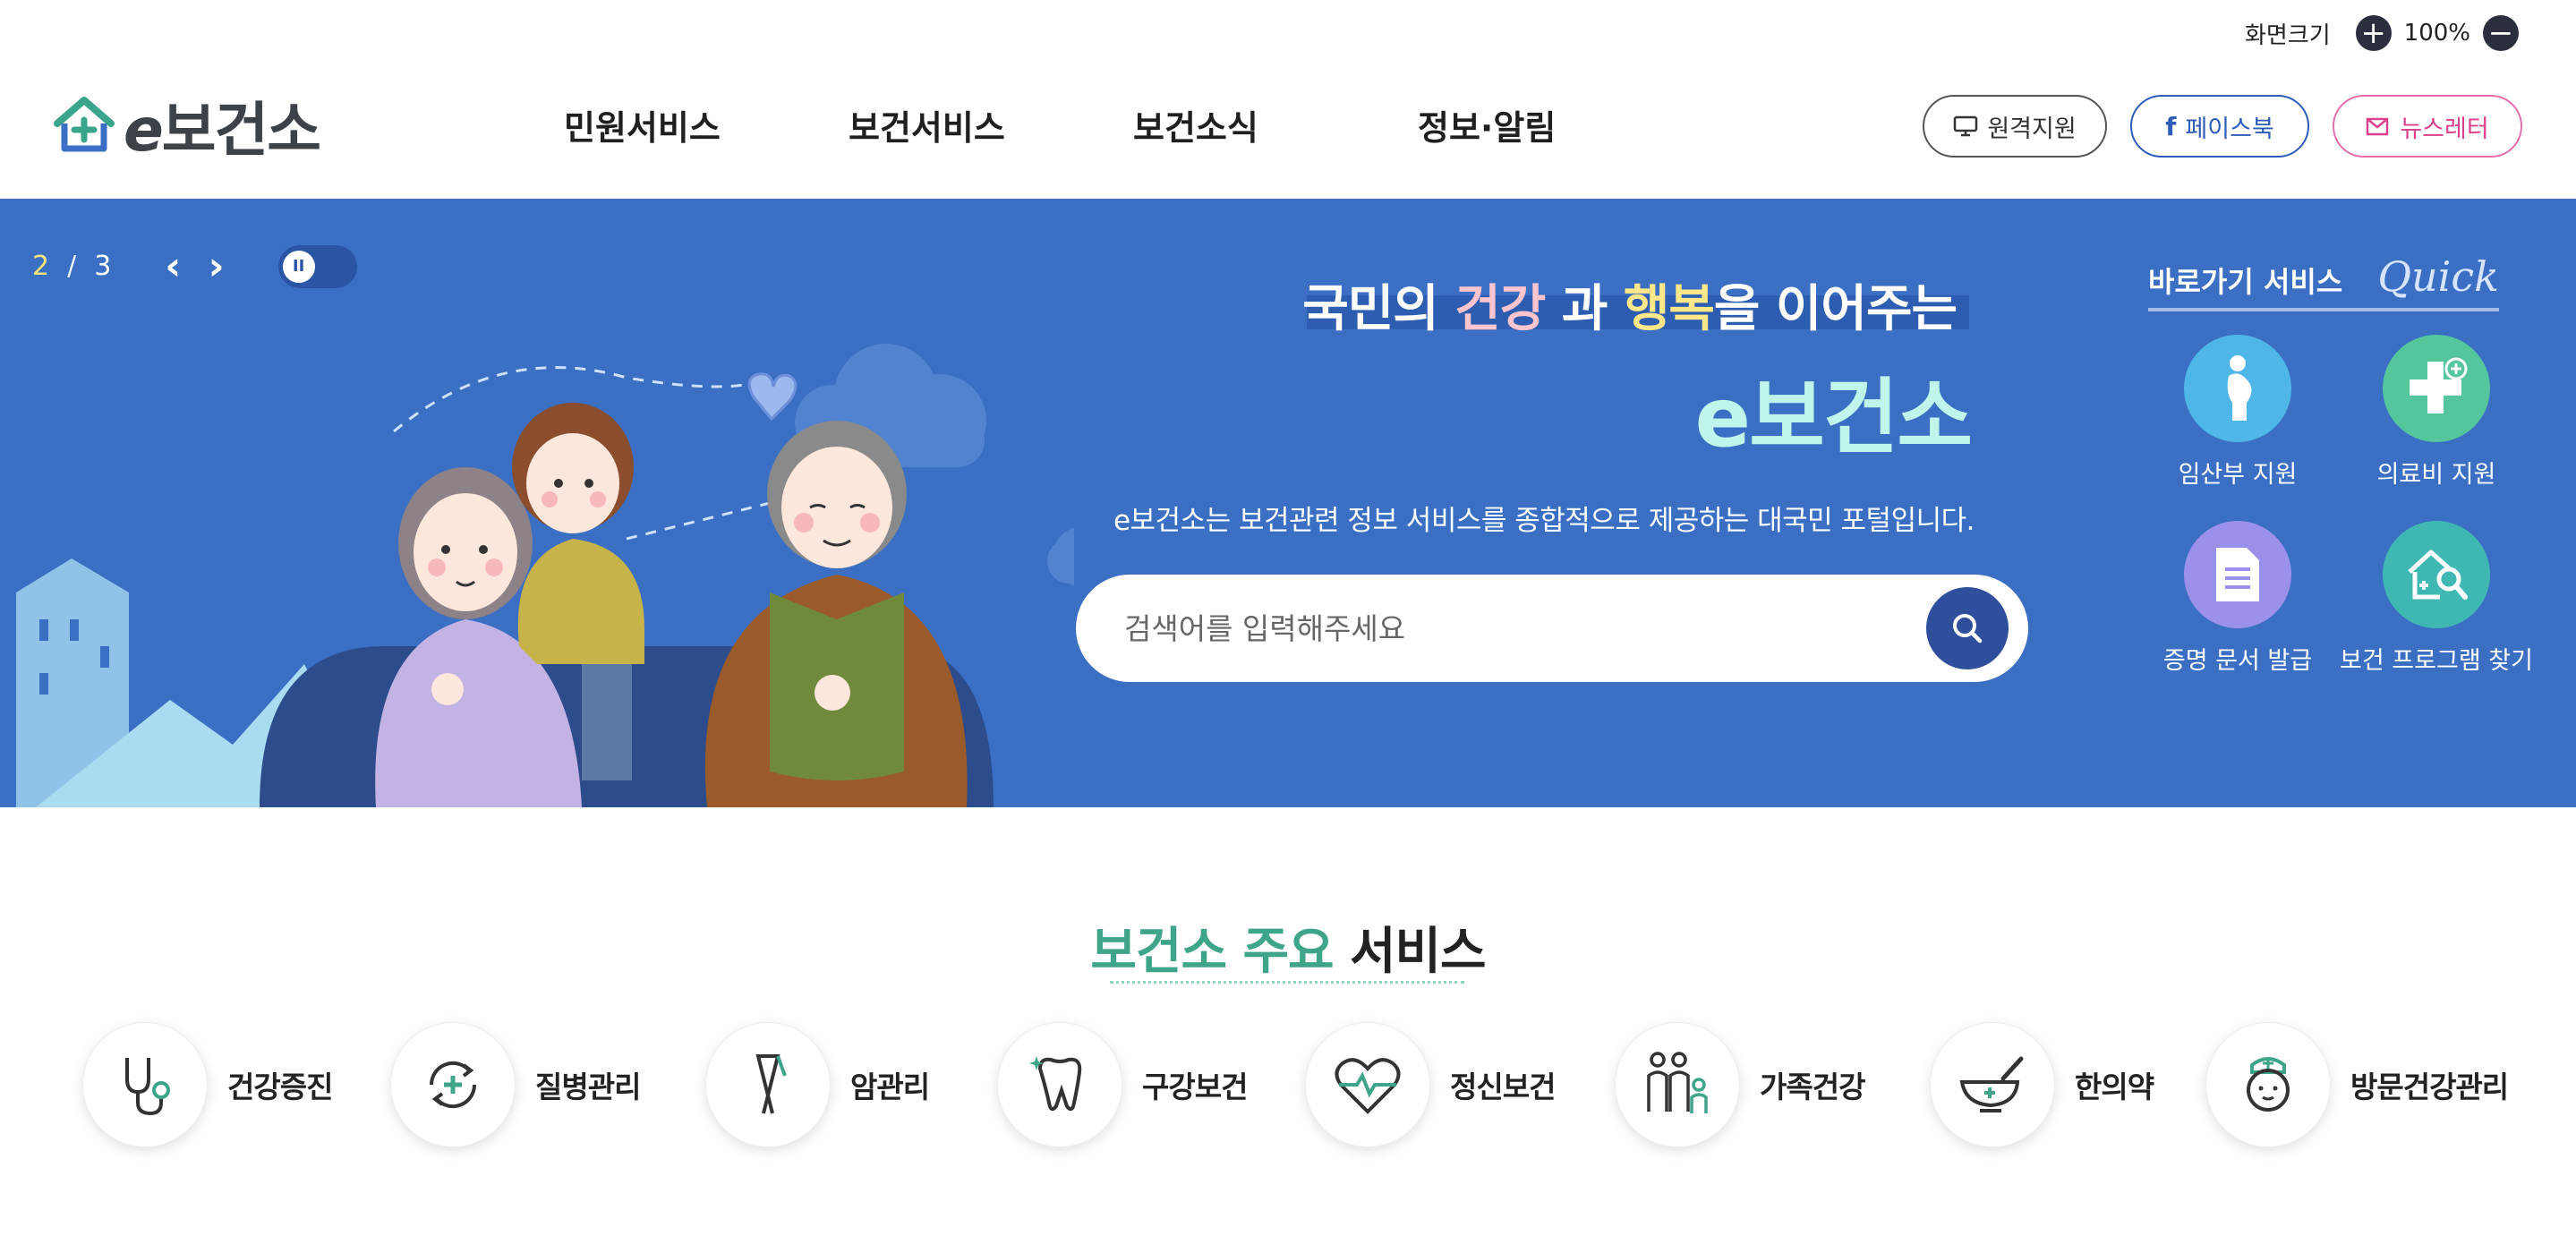  I want to click on nurse-icon, so click(2268, 1084).